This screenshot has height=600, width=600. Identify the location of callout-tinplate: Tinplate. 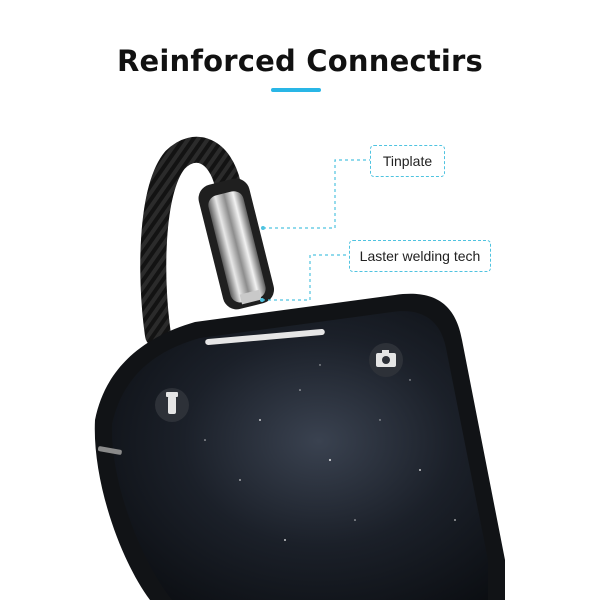
(407, 161).